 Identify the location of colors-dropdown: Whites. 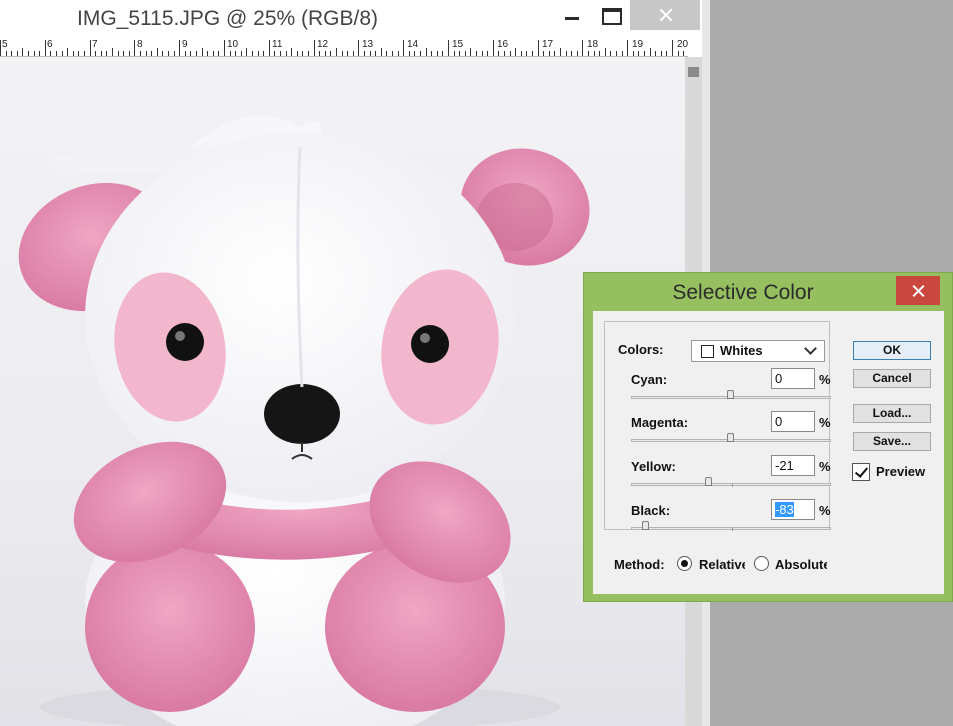
(758, 351).